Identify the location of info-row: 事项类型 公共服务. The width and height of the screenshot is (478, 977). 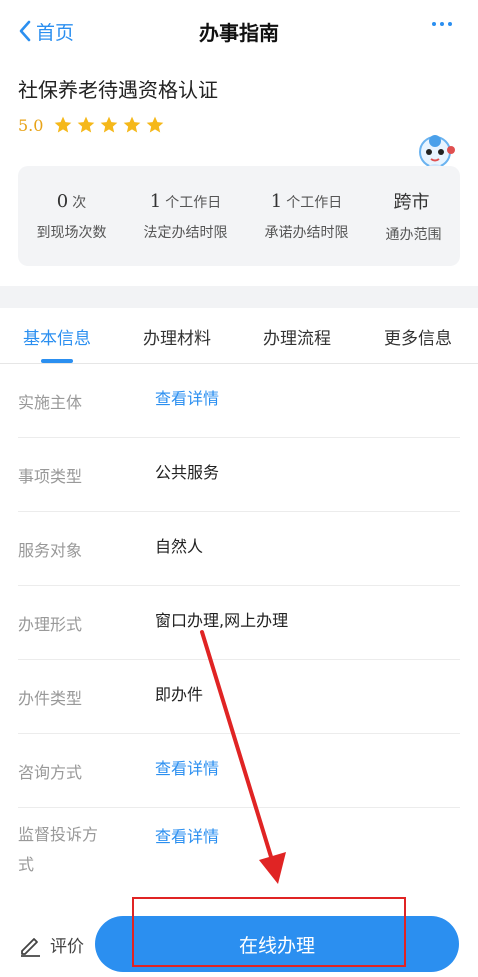
(239, 475).